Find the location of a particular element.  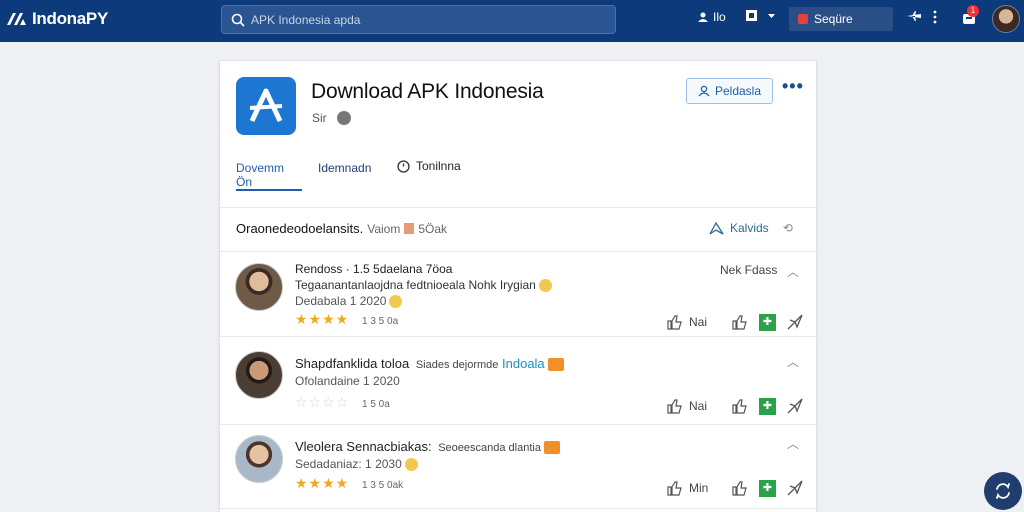

rating-count: 1 3 5 0ak is located at coordinates (383, 485).